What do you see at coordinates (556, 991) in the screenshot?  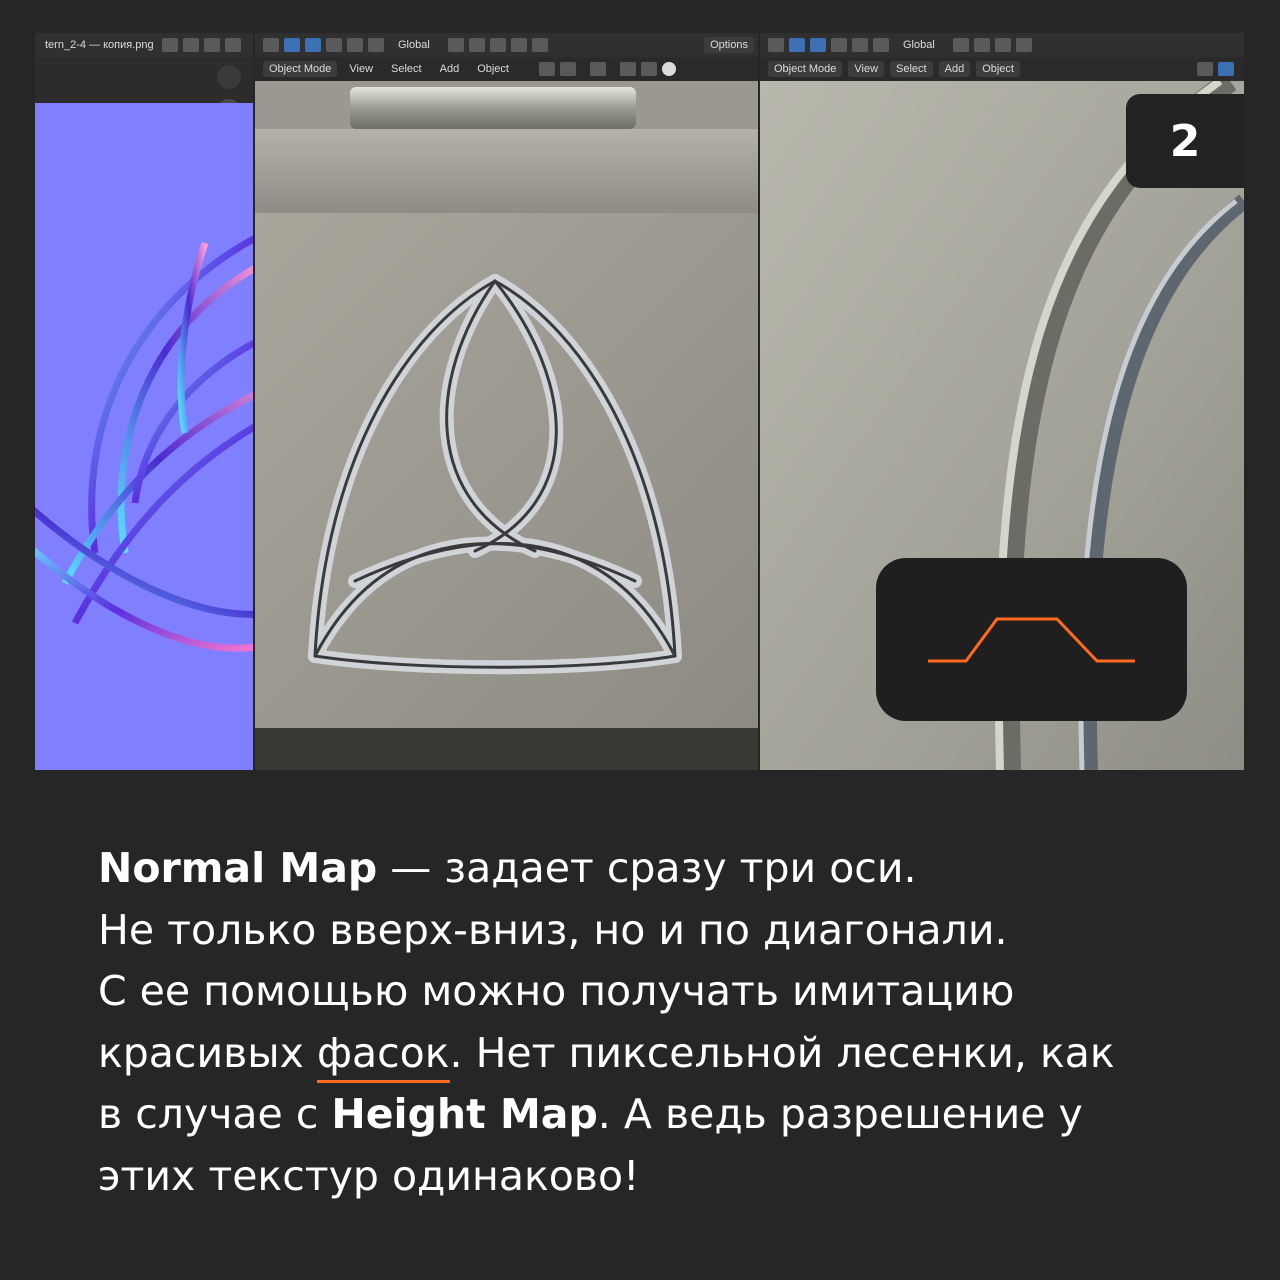 I see `caption-line-3: С ее помощью можно получать имитацию` at bounding box center [556, 991].